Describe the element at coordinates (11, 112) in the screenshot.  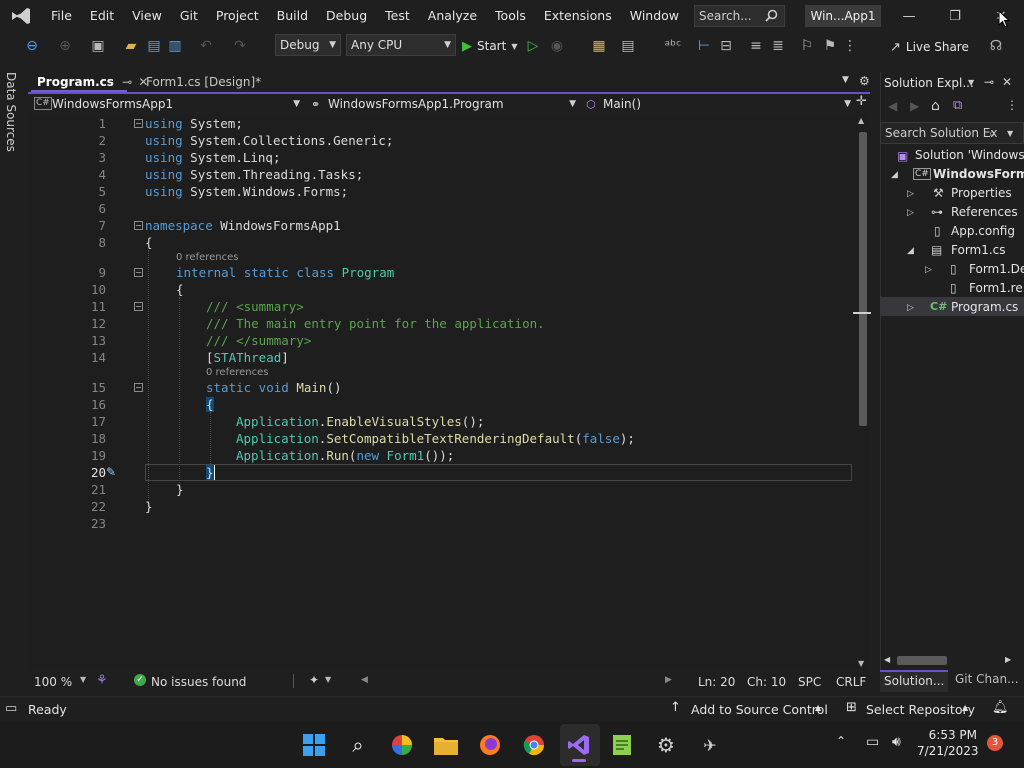
I see `data-sources-tab: Data Sources` at that location.